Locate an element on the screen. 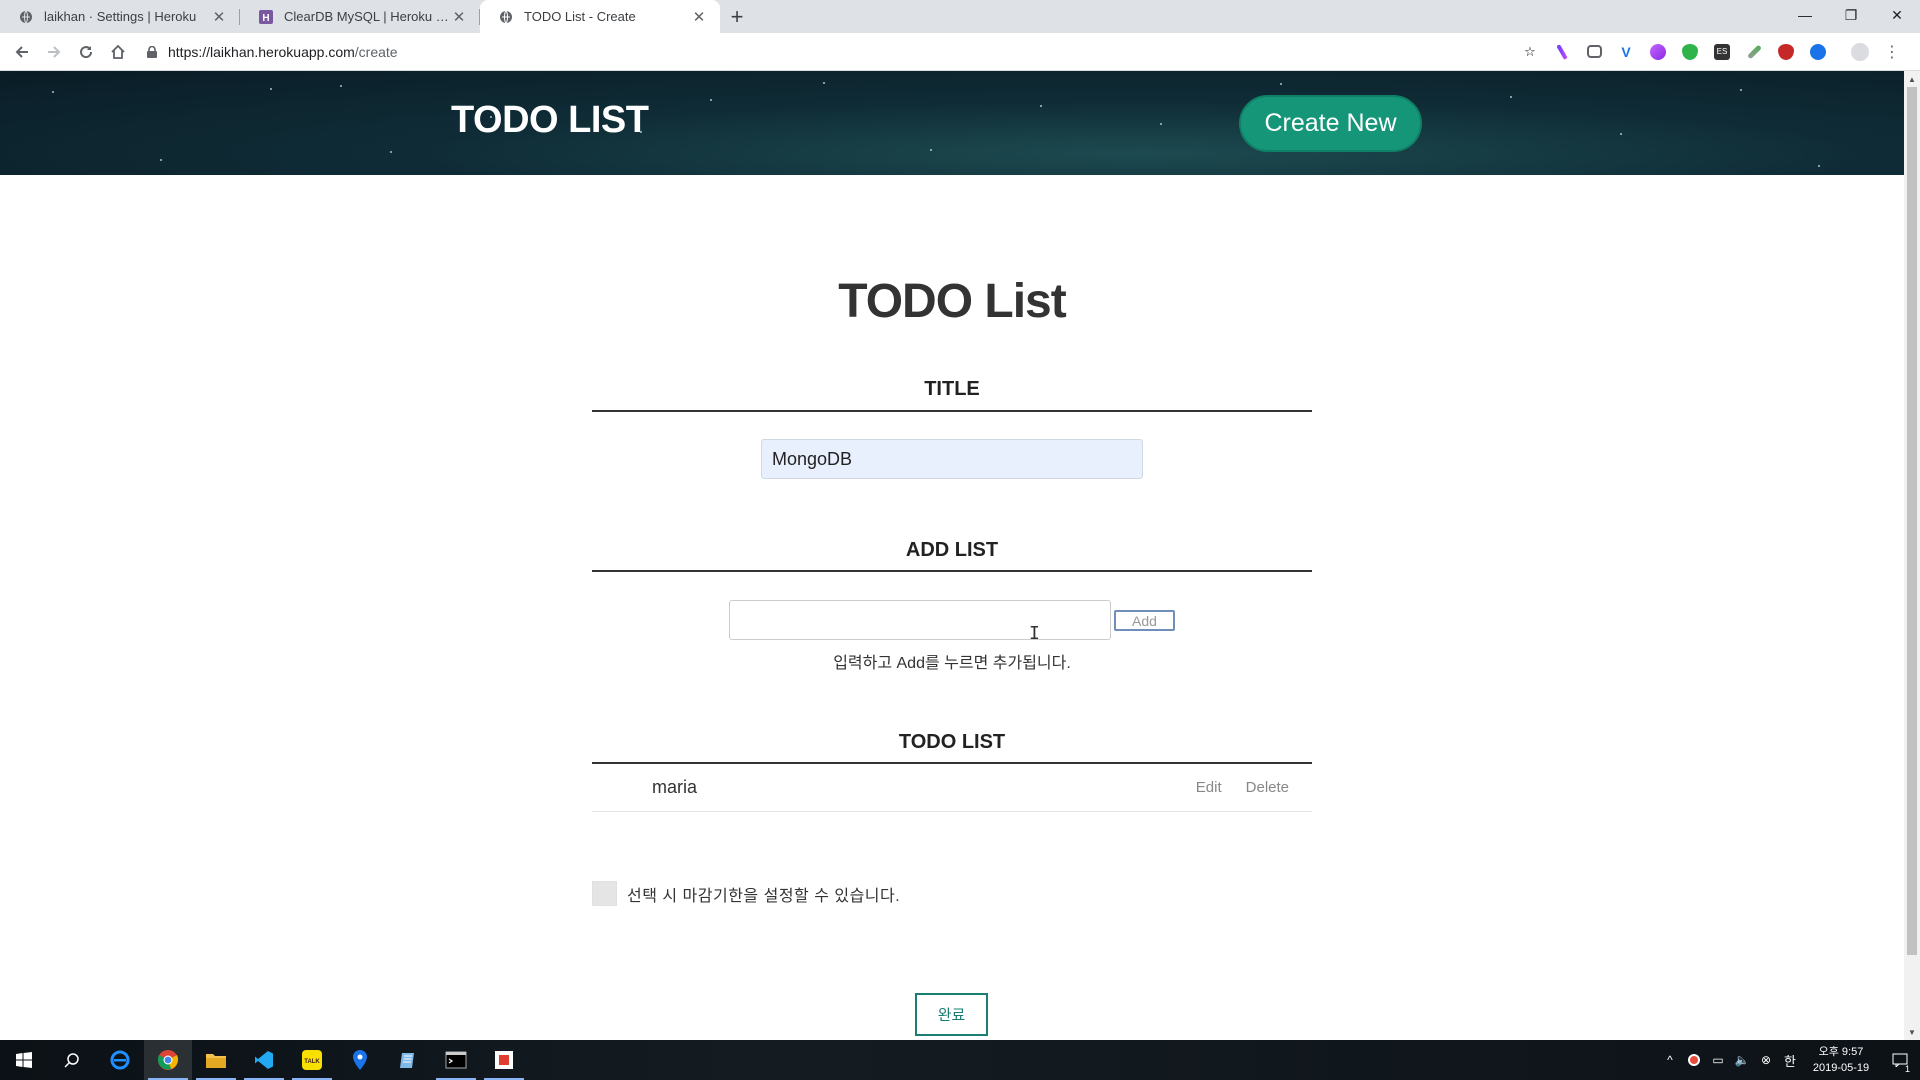  reload-icon is located at coordinates (86, 52).